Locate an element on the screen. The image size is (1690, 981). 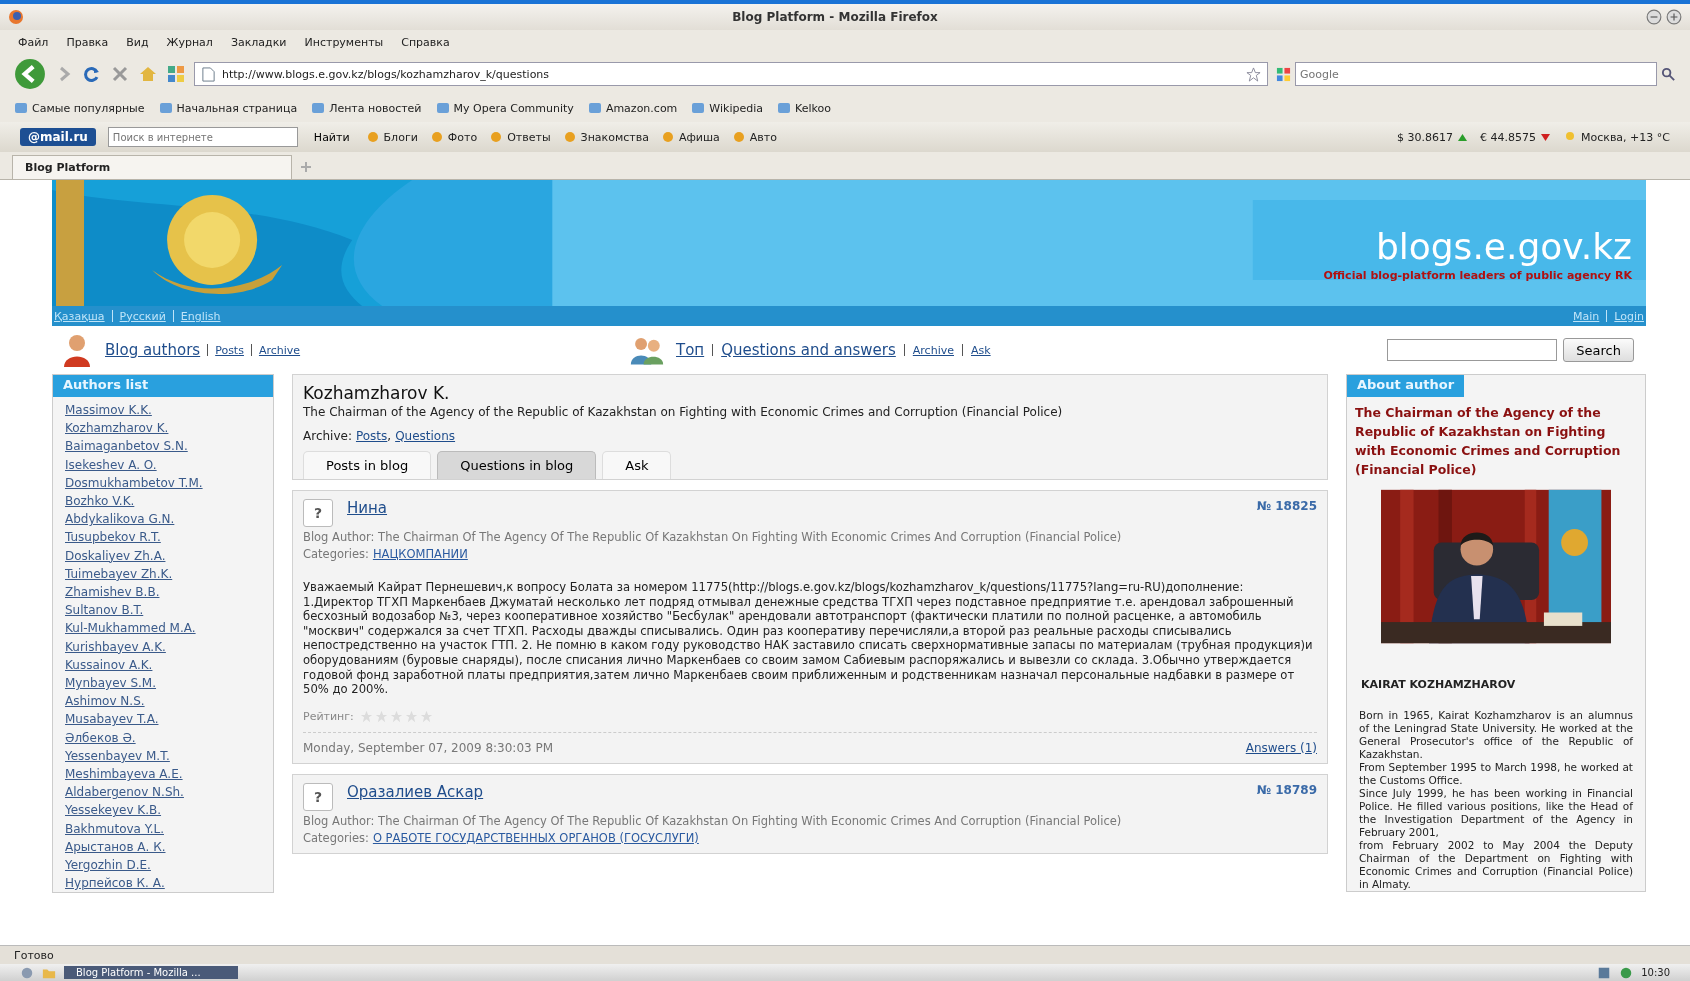
menu-item: Правка is located at coordinates (87, 42).